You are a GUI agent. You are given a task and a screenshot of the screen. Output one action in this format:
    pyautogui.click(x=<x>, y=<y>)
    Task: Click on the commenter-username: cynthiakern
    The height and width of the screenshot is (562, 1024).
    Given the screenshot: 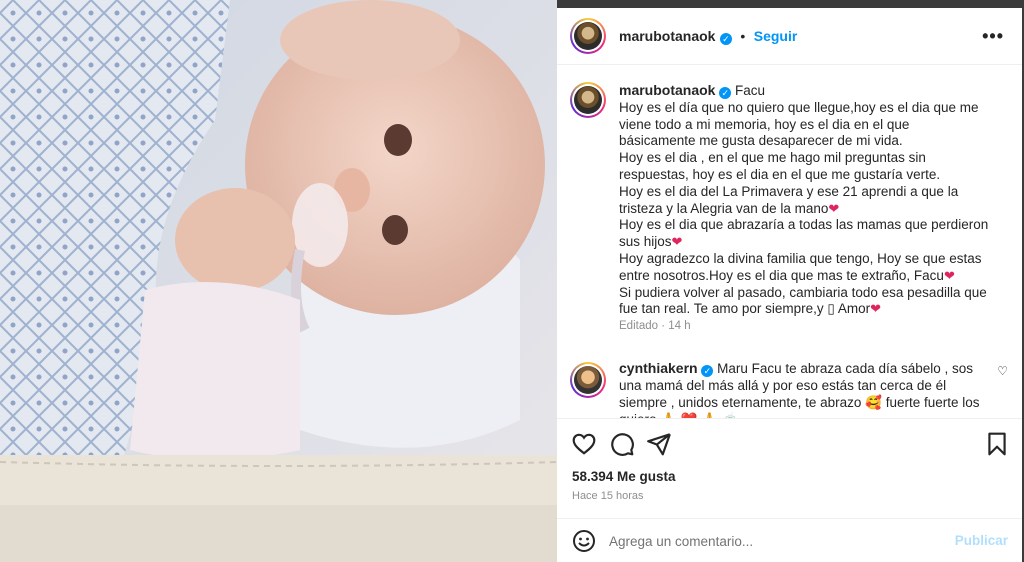 What is the action you would take?
    pyautogui.click(x=658, y=368)
    